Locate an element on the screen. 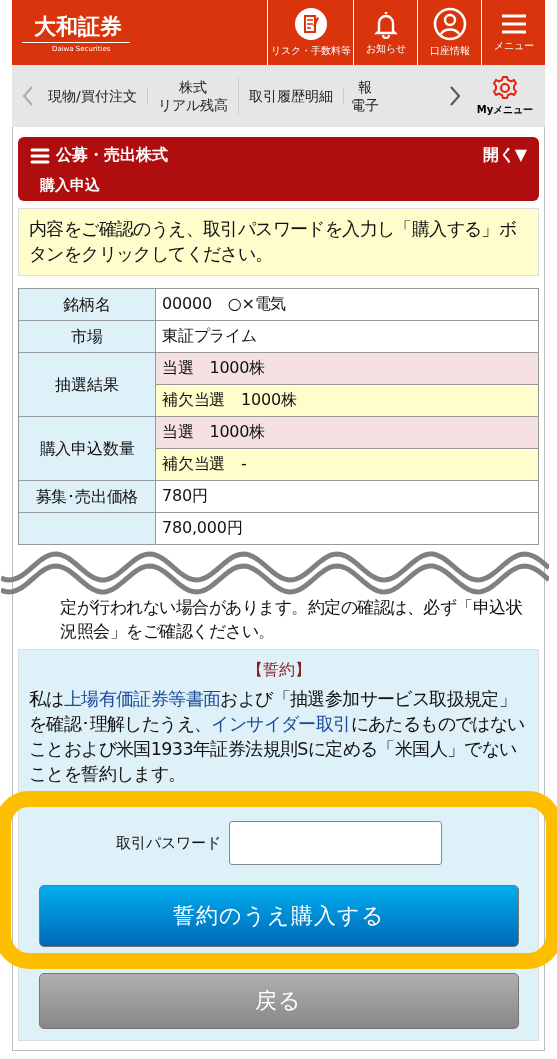 The image size is (557, 1059). my-menu-button: Myメニュー is located at coordinates (505, 96).